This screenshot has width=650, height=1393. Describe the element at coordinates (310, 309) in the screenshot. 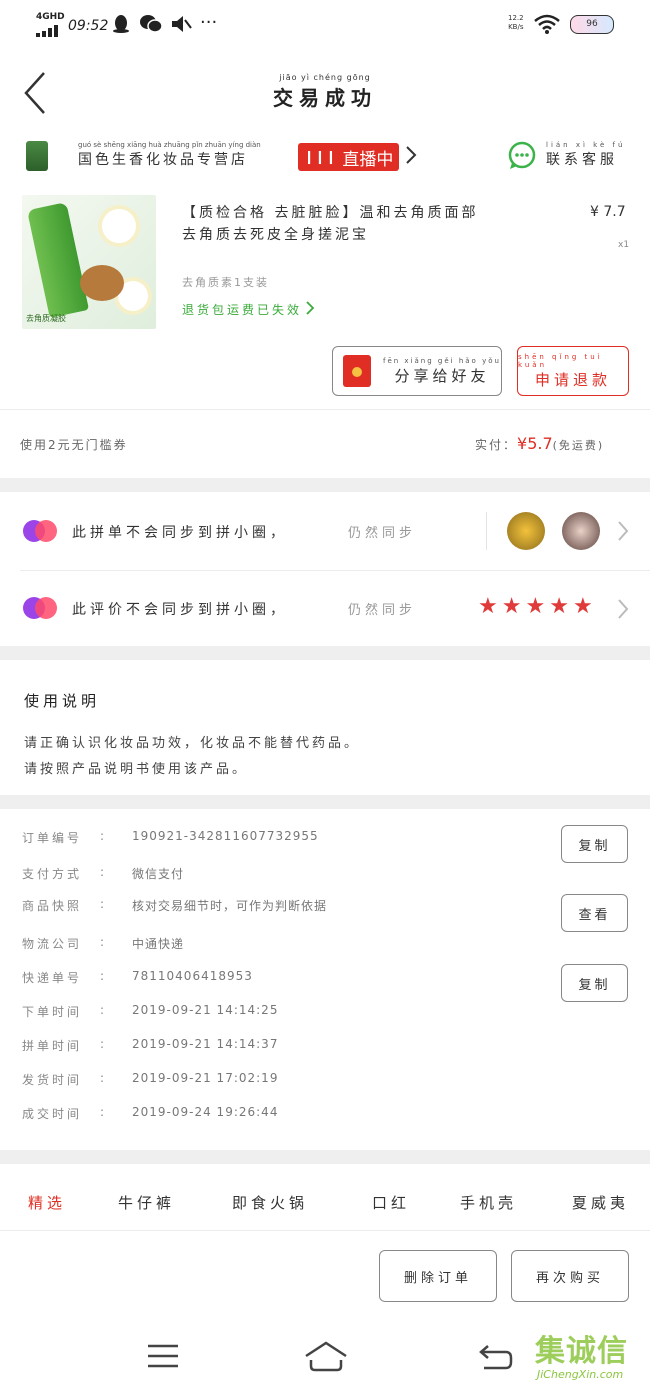

I see `chevron-right-green-icon` at that location.